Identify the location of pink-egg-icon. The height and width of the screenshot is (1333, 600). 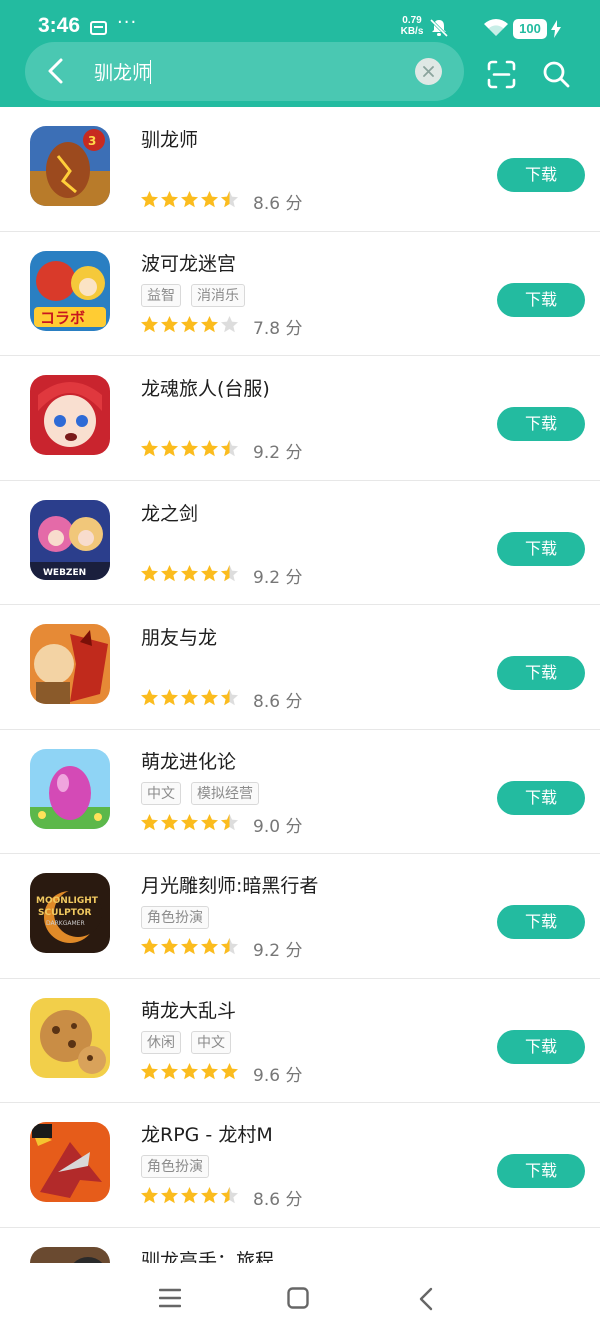
(70, 788).